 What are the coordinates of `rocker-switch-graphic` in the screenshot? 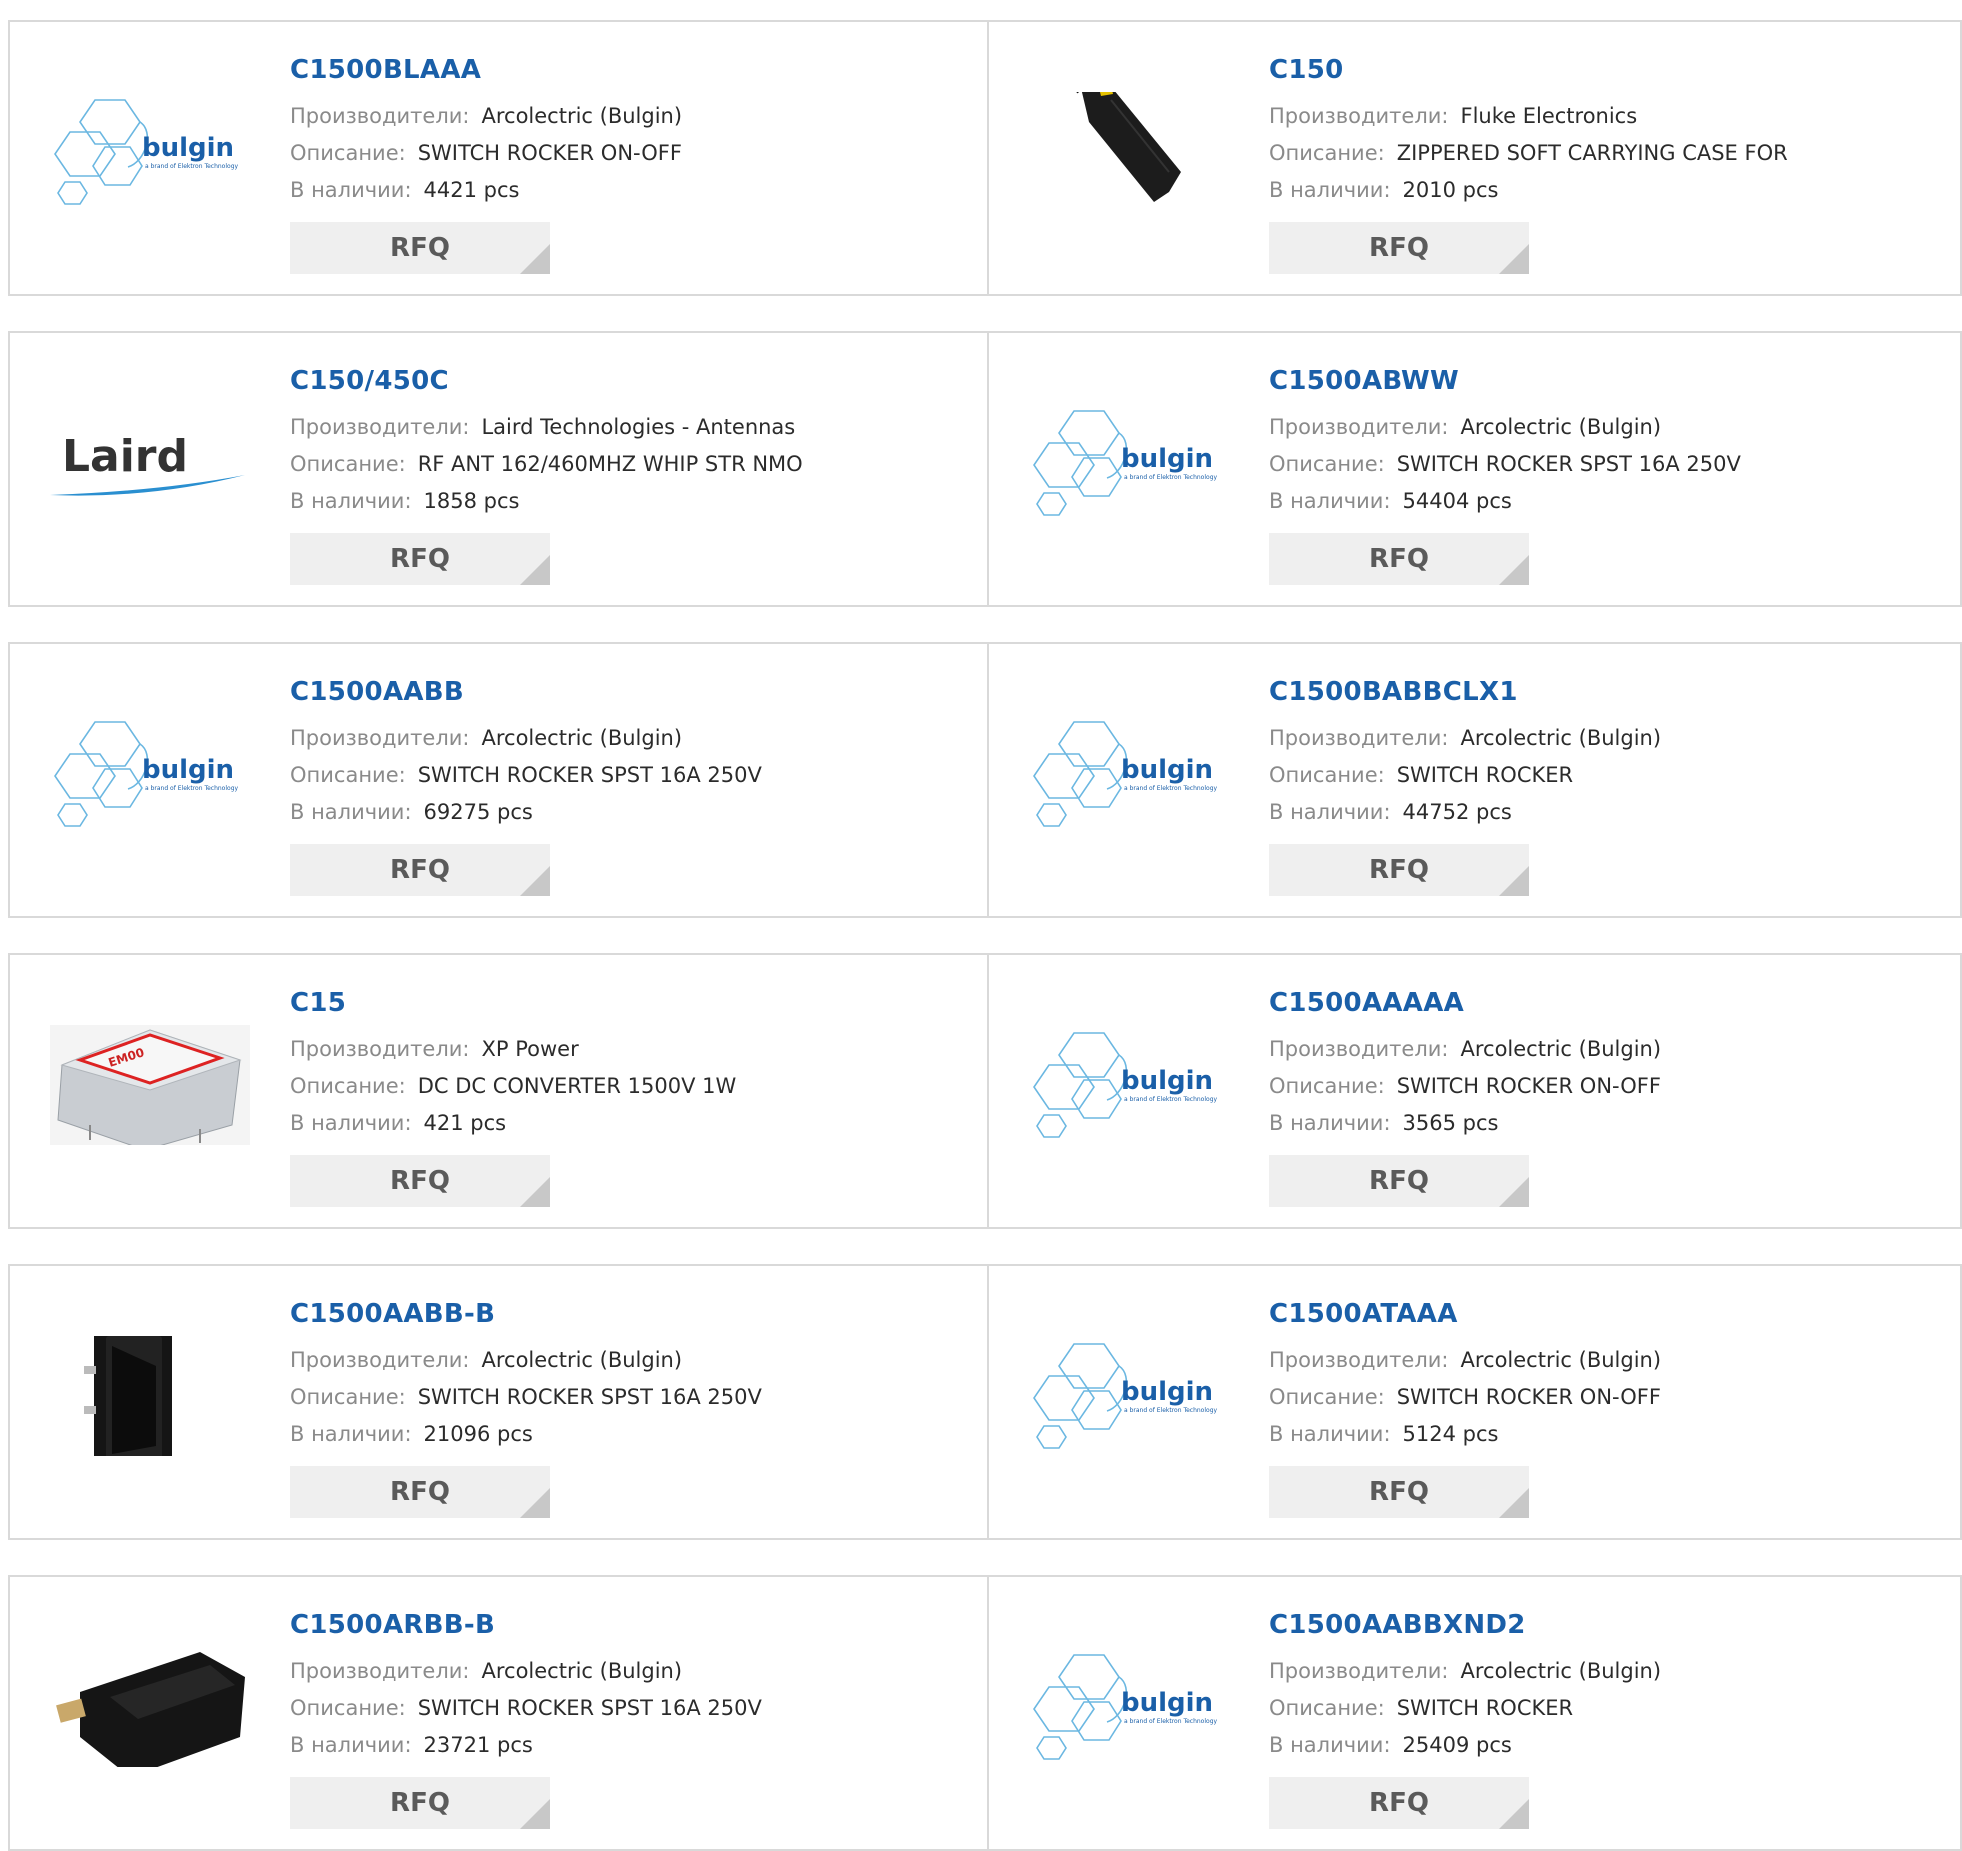 It's located at (128, 1398).